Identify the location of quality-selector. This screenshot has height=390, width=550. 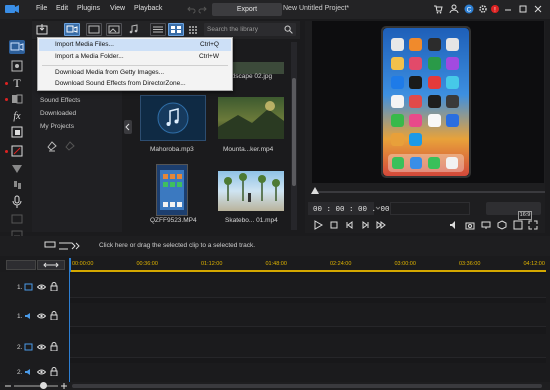
(513, 208).